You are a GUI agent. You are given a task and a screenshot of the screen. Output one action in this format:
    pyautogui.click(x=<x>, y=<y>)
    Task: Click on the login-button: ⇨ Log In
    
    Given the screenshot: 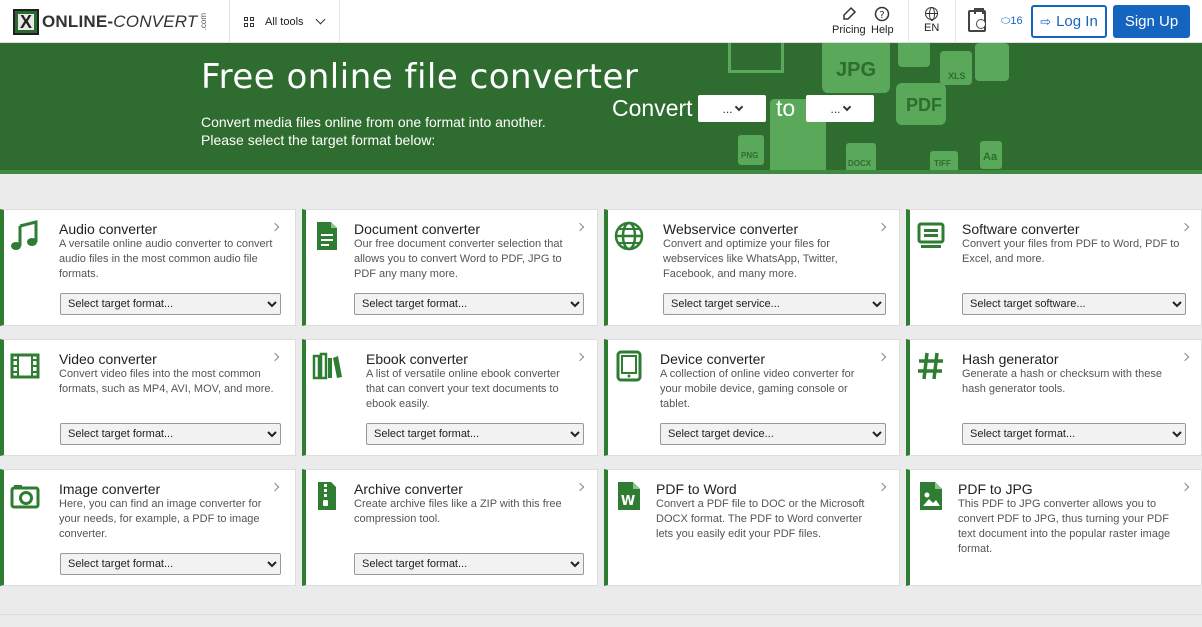 What is the action you would take?
    pyautogui.click(x=1069, y=21)
    